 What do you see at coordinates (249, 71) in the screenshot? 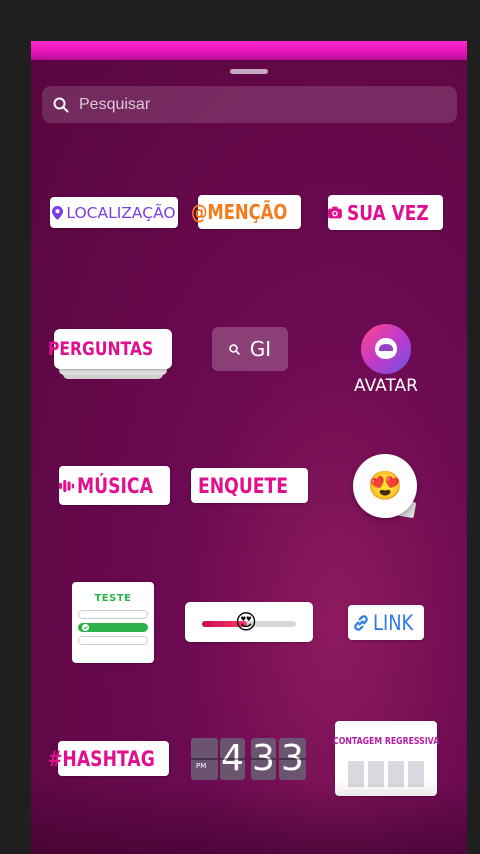
I see `drag-handle` at bounding box center [249, 71].